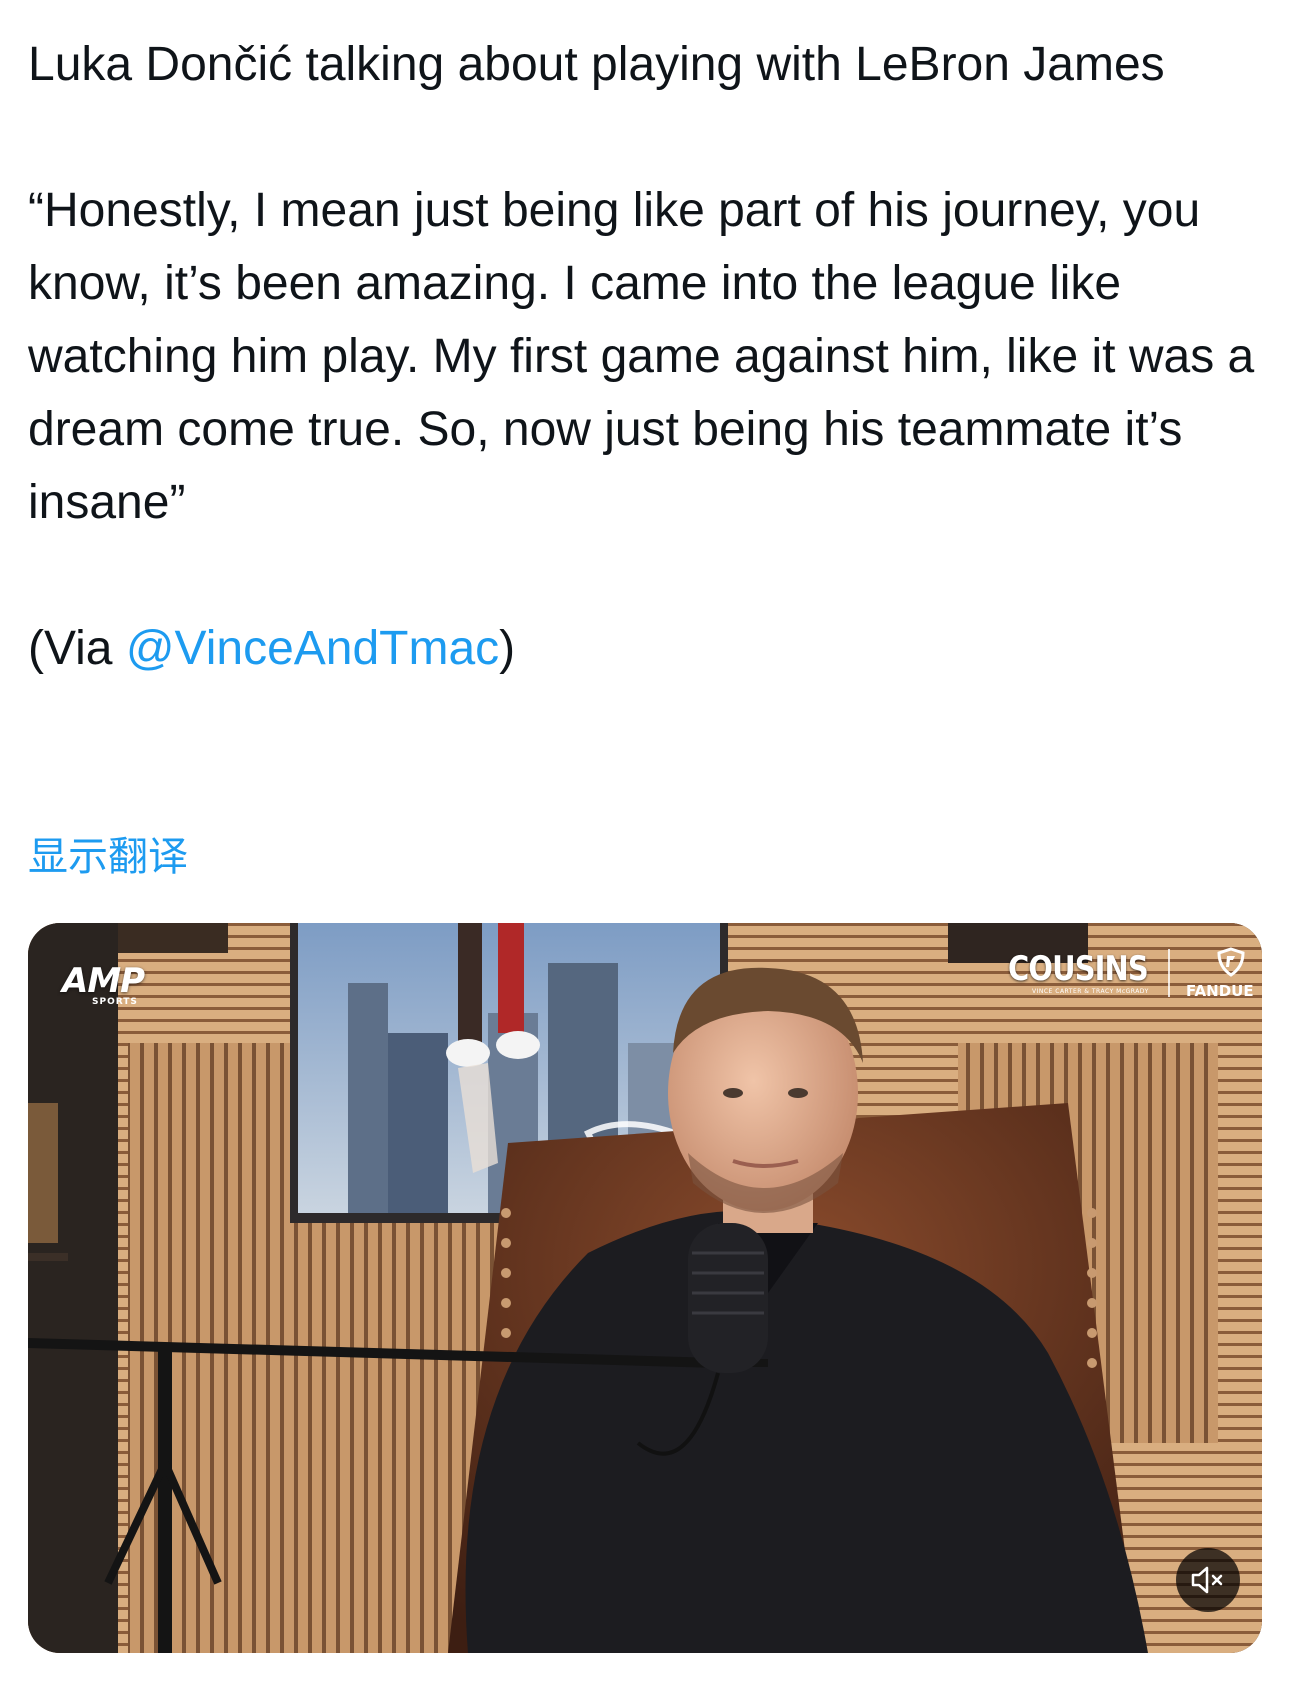  What do you see at coordinates (77, 648) in the screenshot?
I see `via-prefix: (Via` at bounding box center [77, 648].